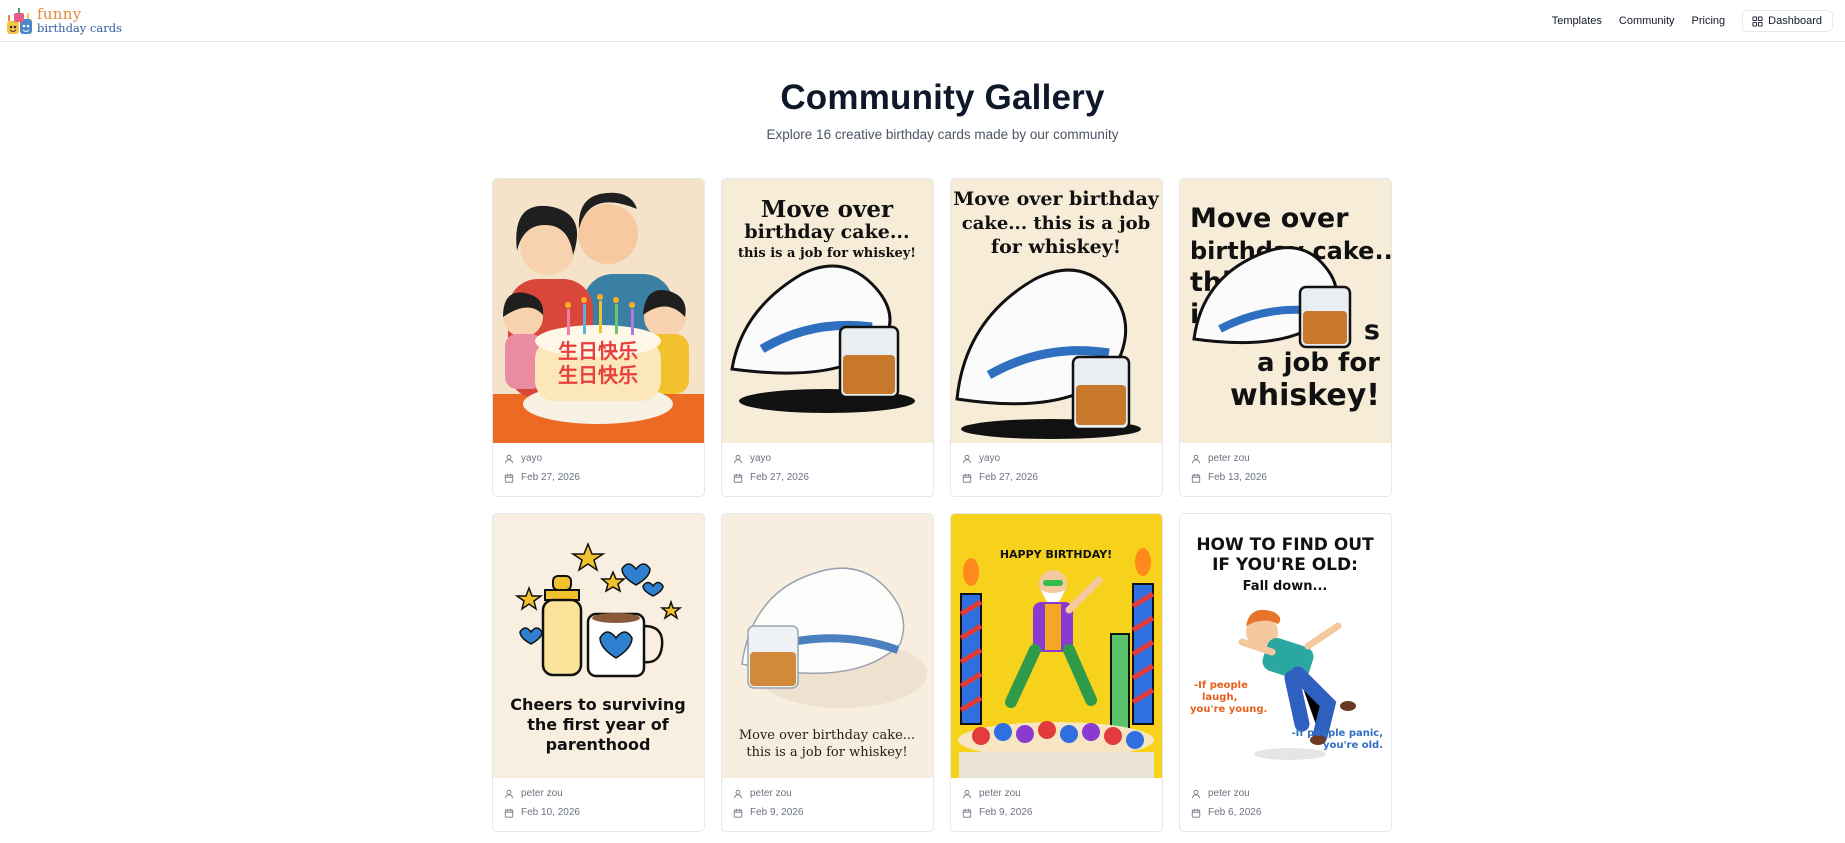 The image size is (1845, 843). What do you see at coordinates (604, 812) in the screenshot?
I see `card-date: Feb 10, 2026` at bounding box center [604, 812].